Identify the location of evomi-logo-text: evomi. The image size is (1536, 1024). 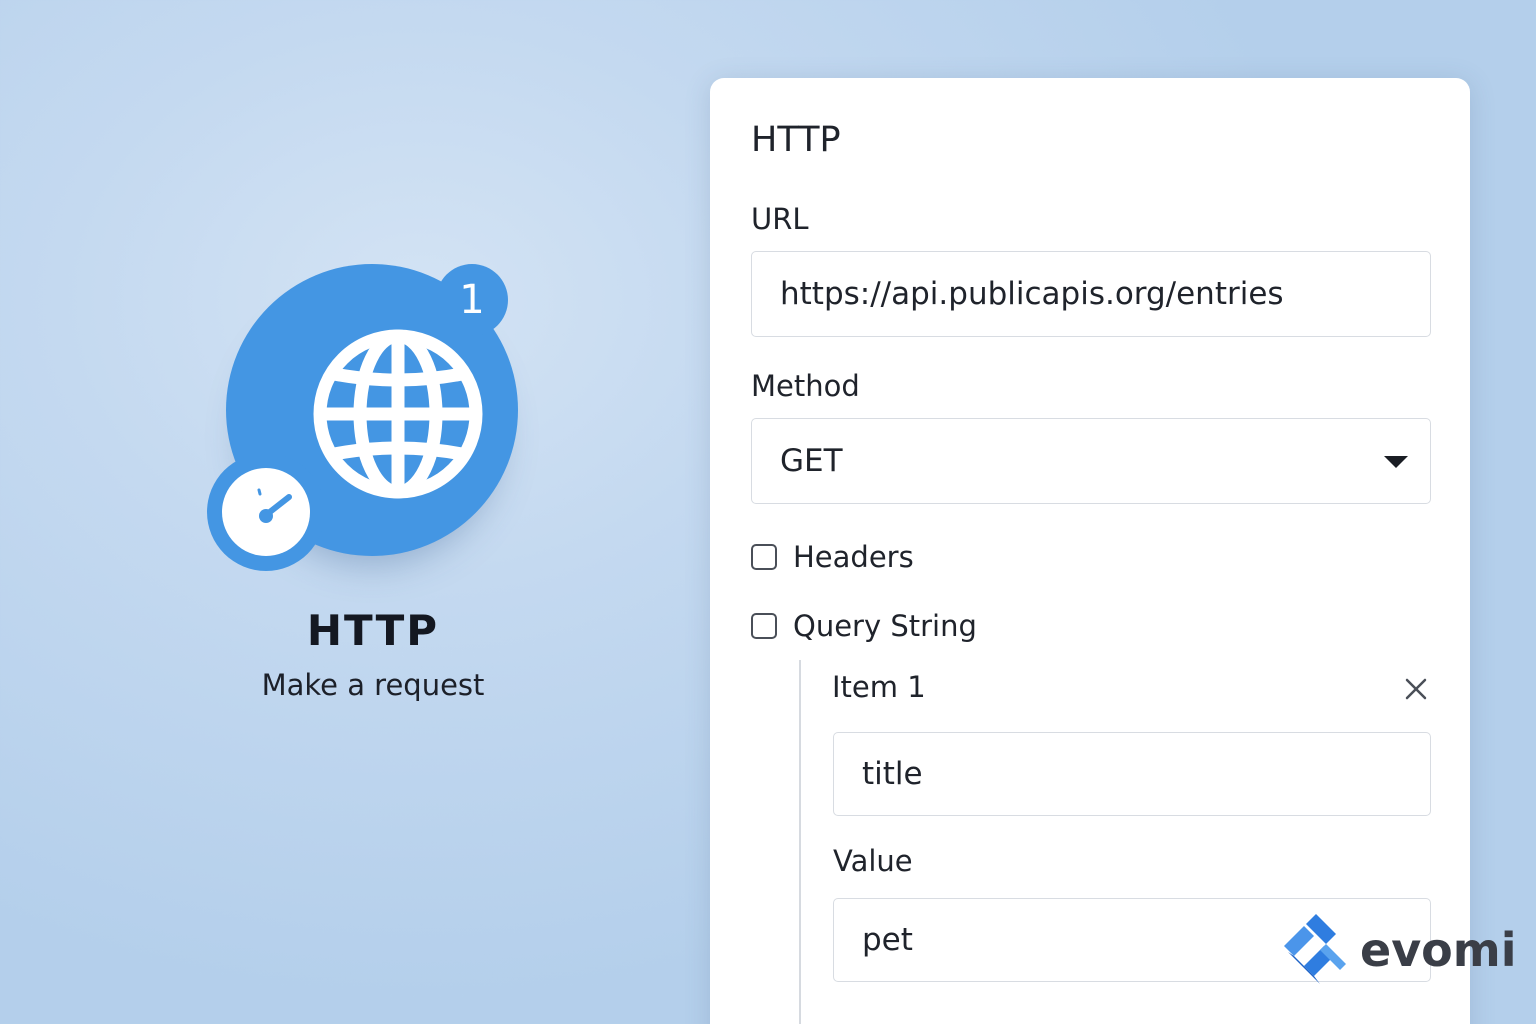
(1438, 950).